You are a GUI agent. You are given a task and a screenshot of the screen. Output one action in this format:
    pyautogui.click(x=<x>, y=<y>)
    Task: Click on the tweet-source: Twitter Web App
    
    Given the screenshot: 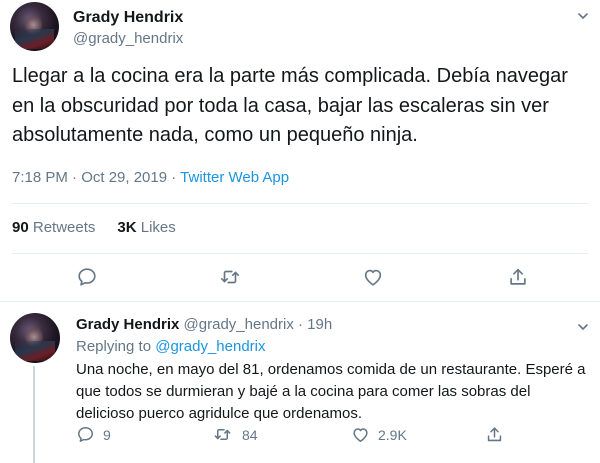 What is the action you would take?
    pyautogui.click(x=234, y=177)
    